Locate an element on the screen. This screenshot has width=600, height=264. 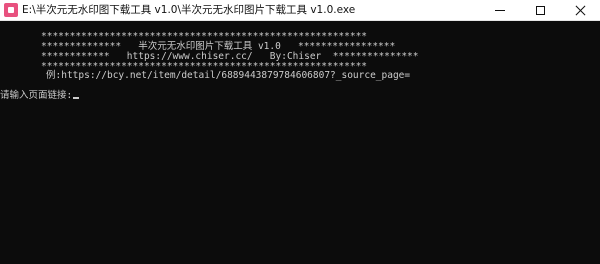
maximize-icon is located at coordinates (540, 10).